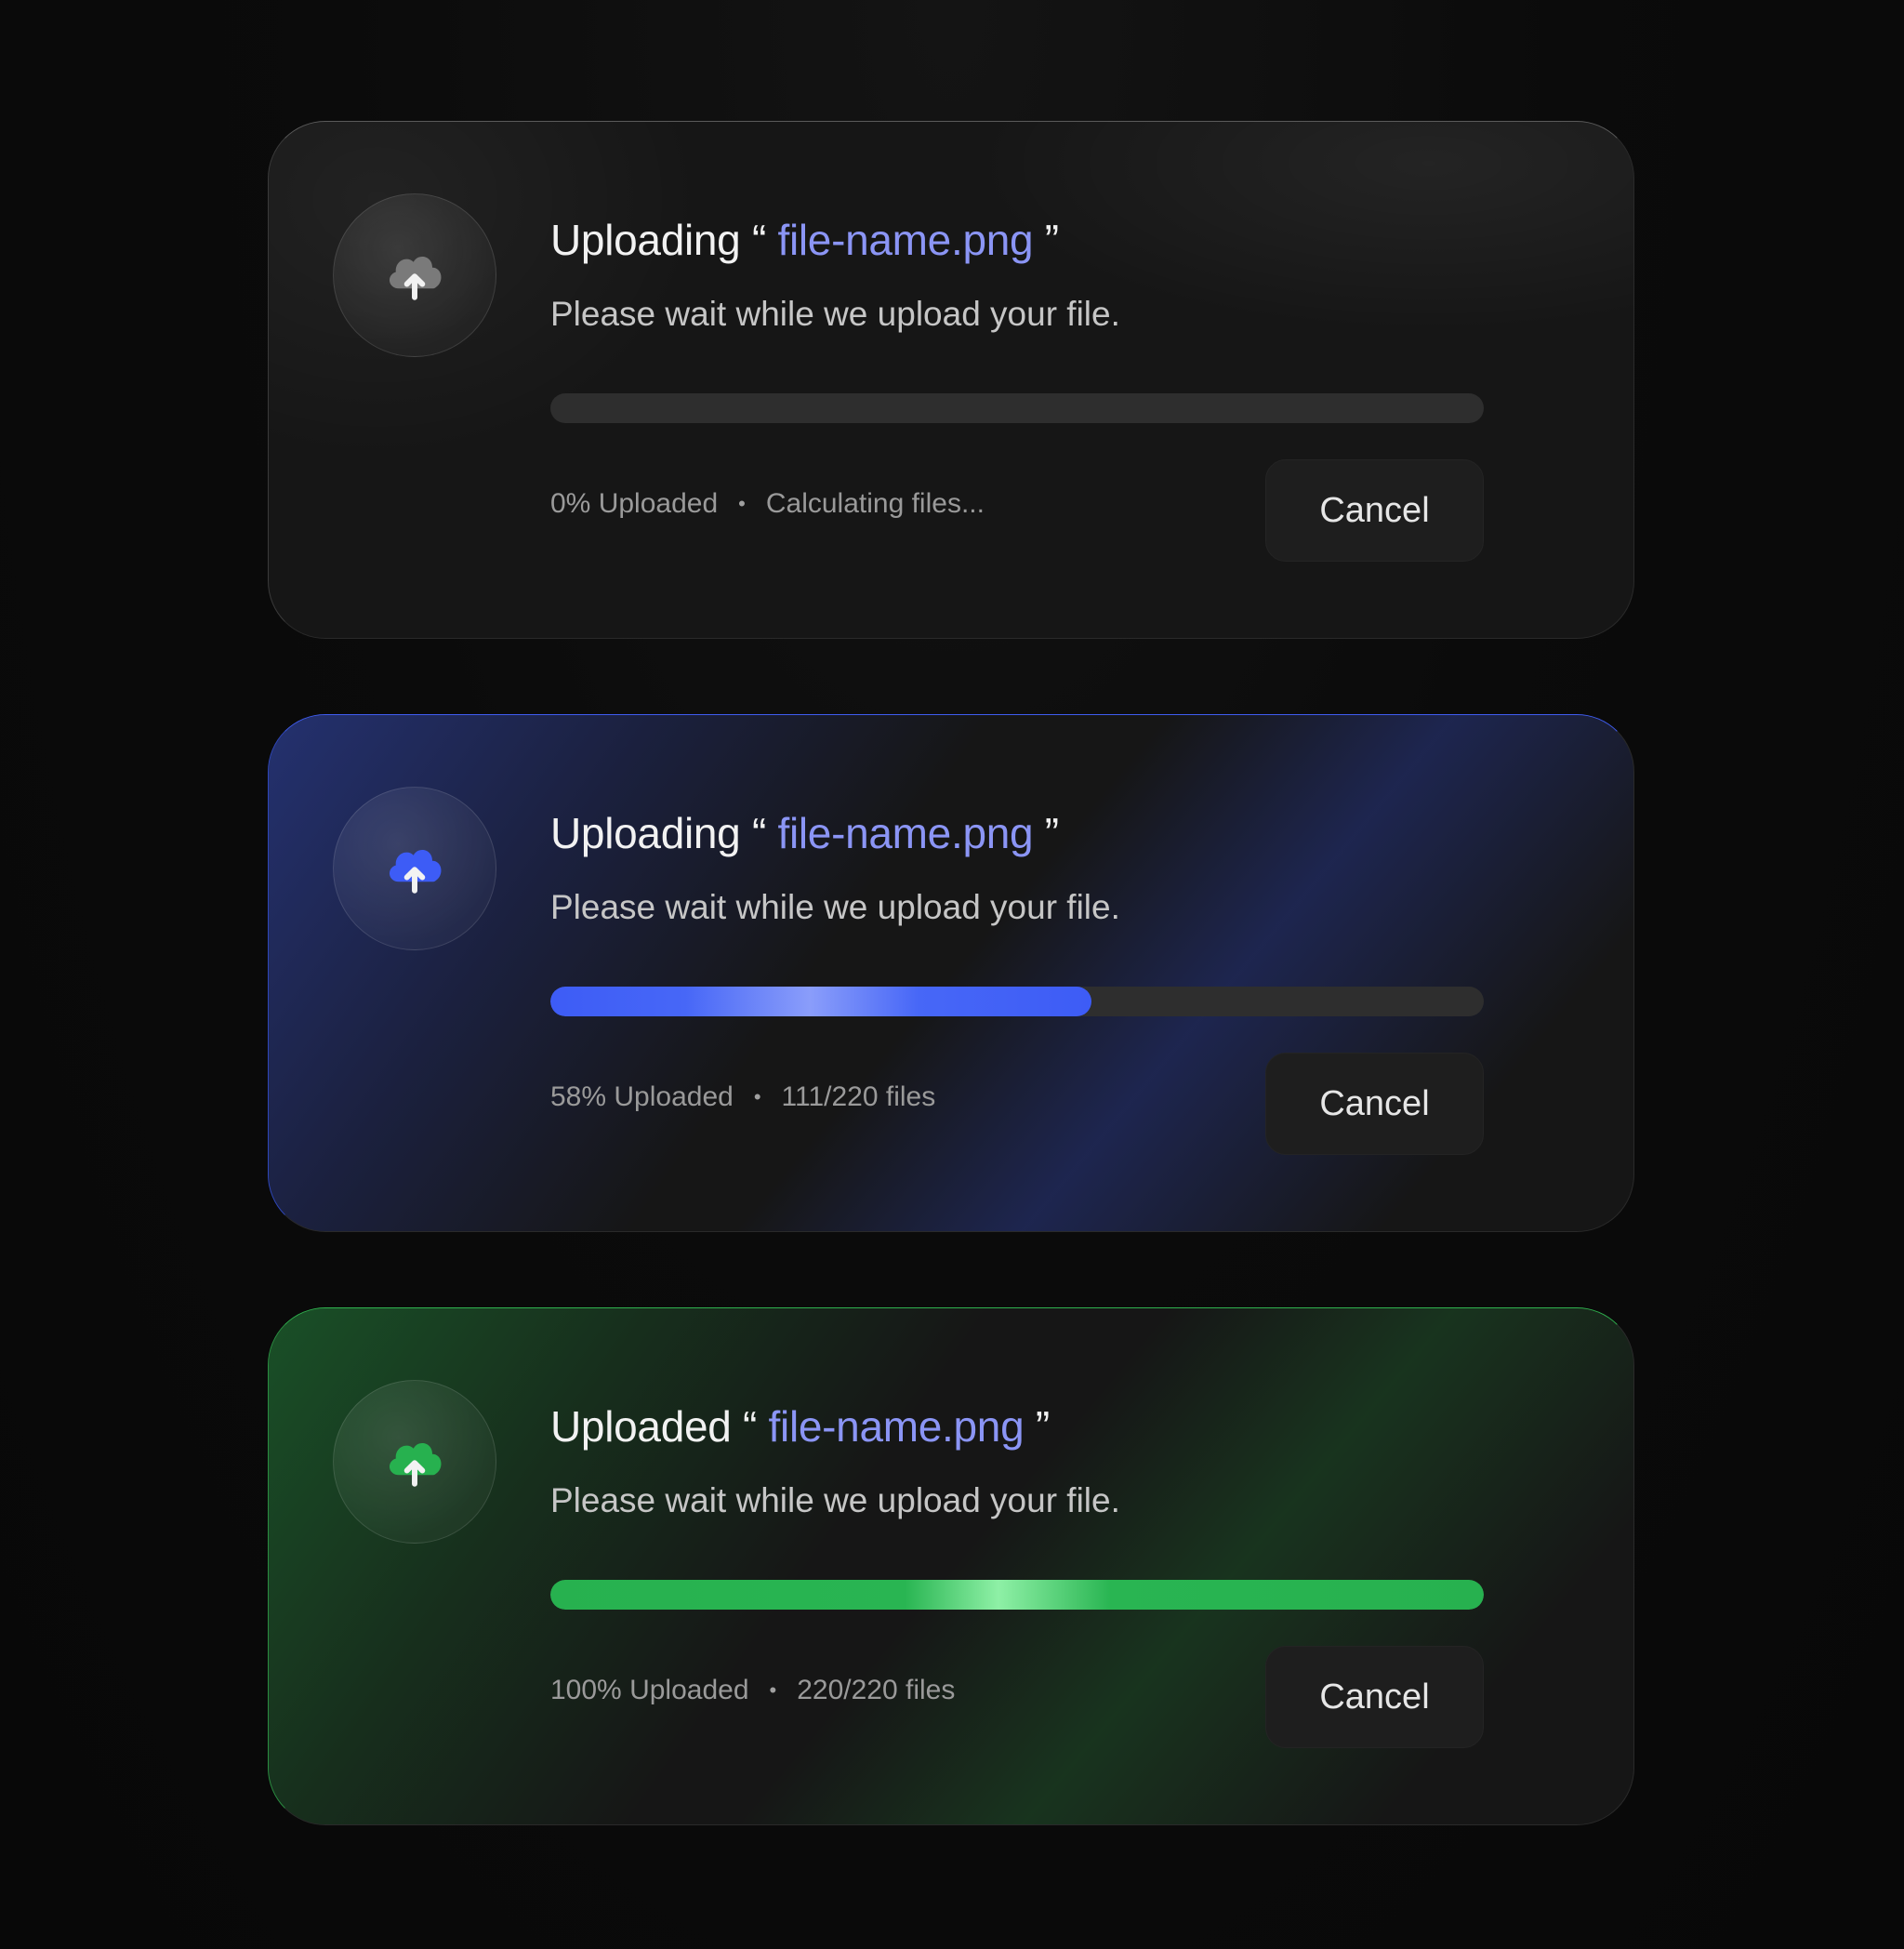  I want to click on upload-title: Uploaded “ file-name.png ”, so click(800, 1426).